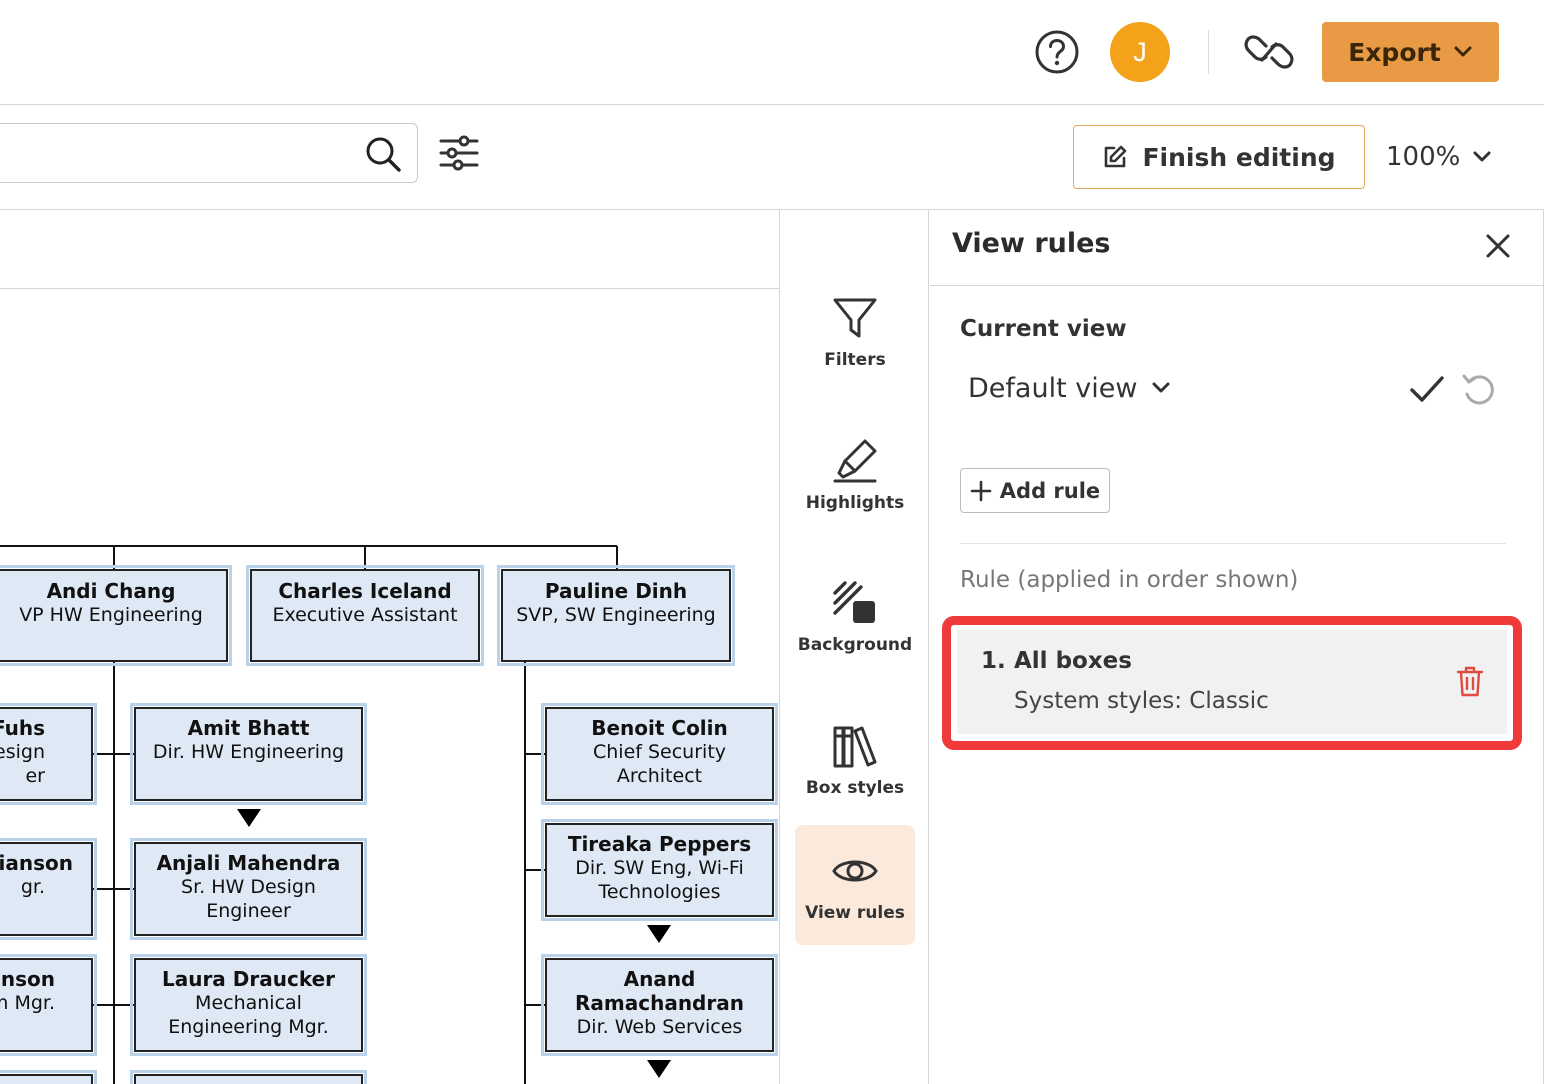 The image size is (1544, 1084). Describe the element at coordinates (1232, 682) in the screenshot. I see `rule-item: 1. All boxes System styles: Classic` at that location.